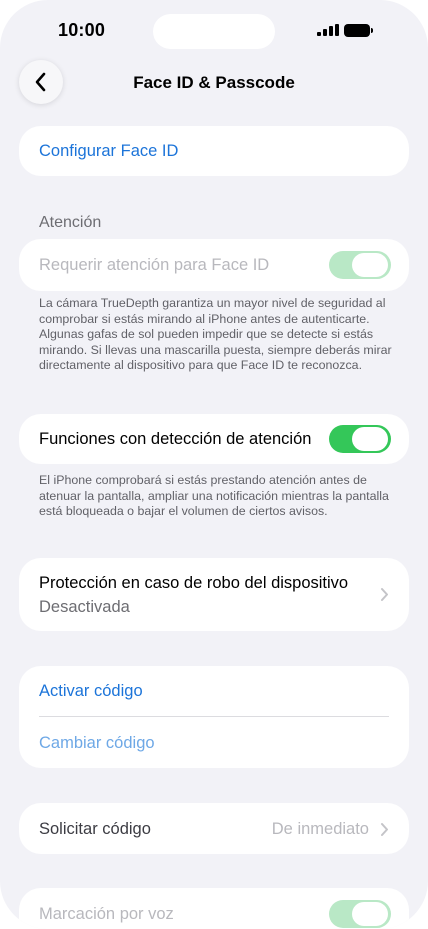 The width and height of the screenshot is (428, 929). What do you see at coordinates (95, 829) in the screenshot?
I see `require-passcode-label: Solicitar código` at bounding box center [95, 829].